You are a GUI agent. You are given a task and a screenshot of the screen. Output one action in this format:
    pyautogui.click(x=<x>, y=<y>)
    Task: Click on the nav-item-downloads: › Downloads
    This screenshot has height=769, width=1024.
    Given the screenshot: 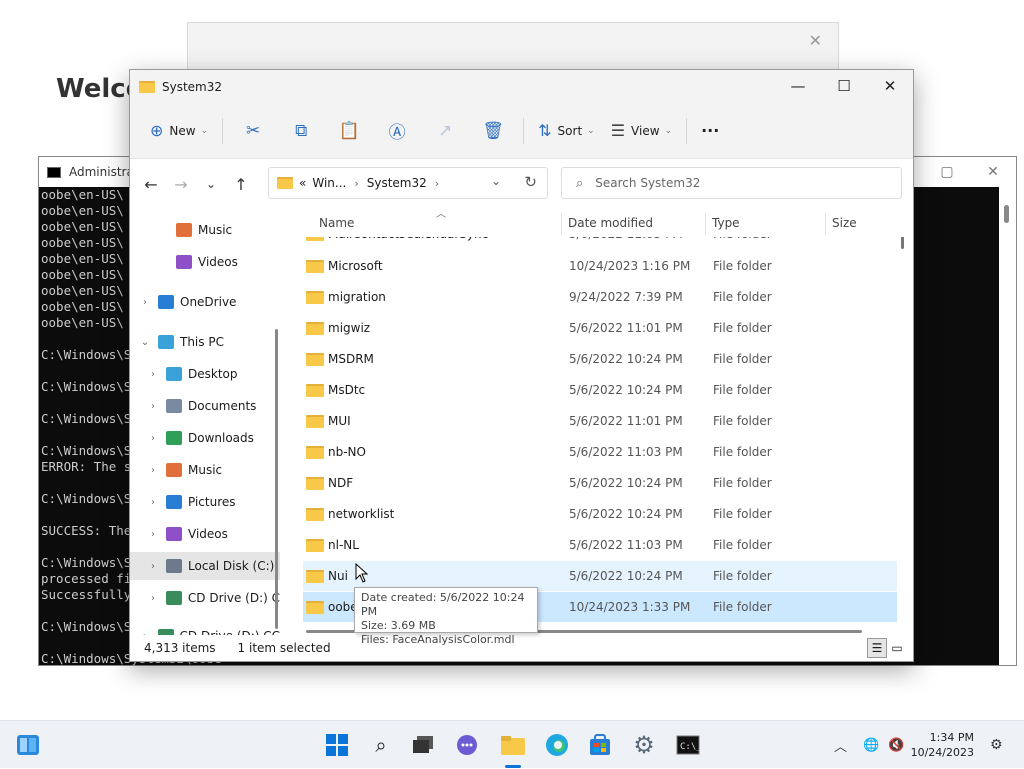 What is the action you would take?
    pyautogui.click(x=205, y=438)
    